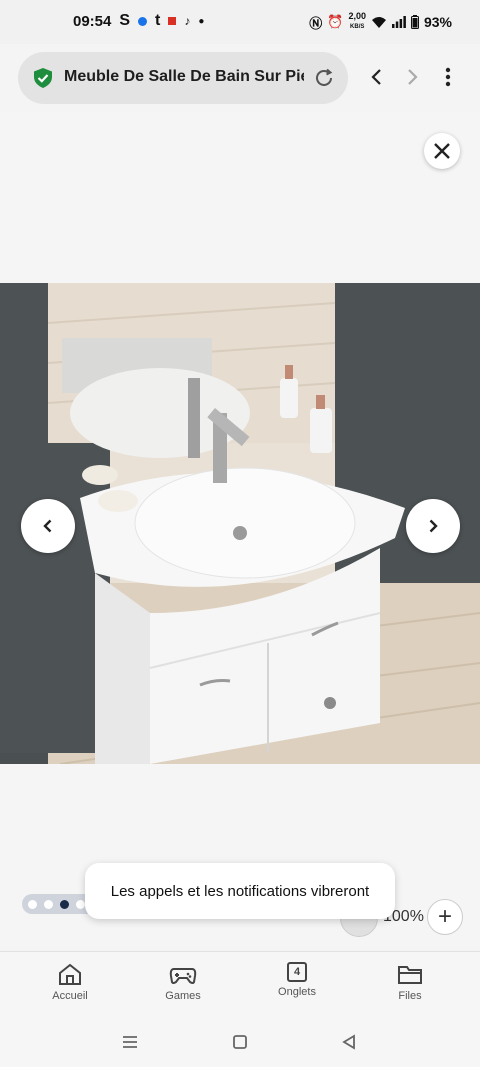 The height and width of the screenshot is (1067, 480). I want to click on signal-icon, so click(398, 22).